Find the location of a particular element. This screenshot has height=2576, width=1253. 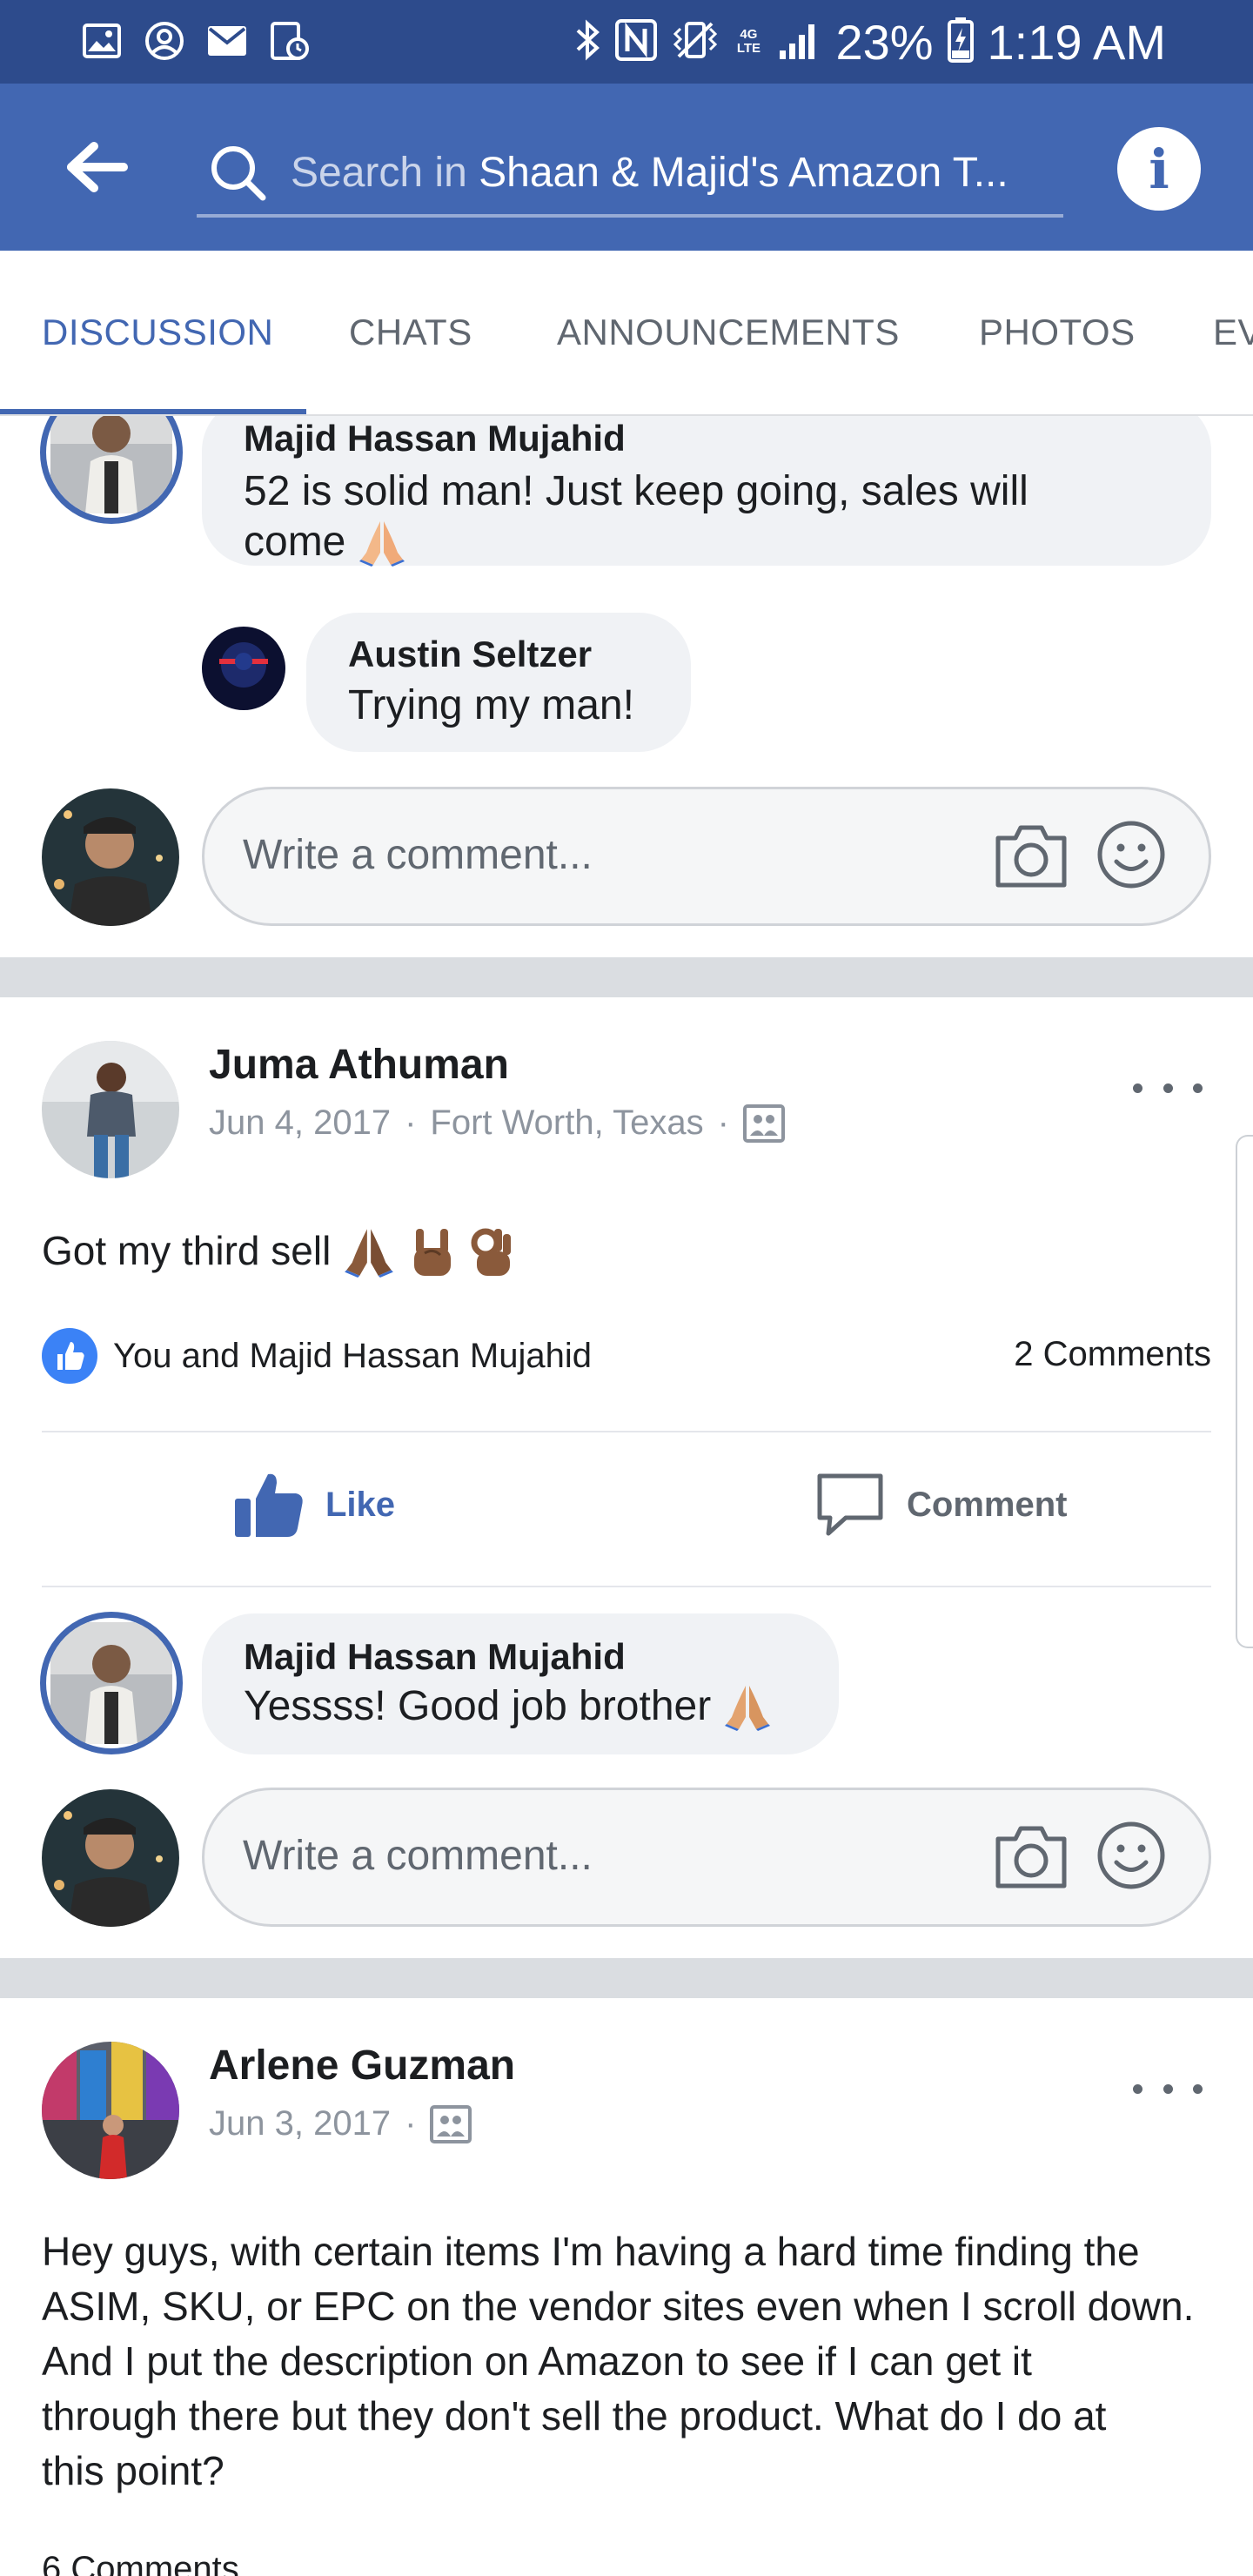

post-meta: Jun 4, 2017 · Fort Worth, Texas · is located at coordinates (497, 1123).